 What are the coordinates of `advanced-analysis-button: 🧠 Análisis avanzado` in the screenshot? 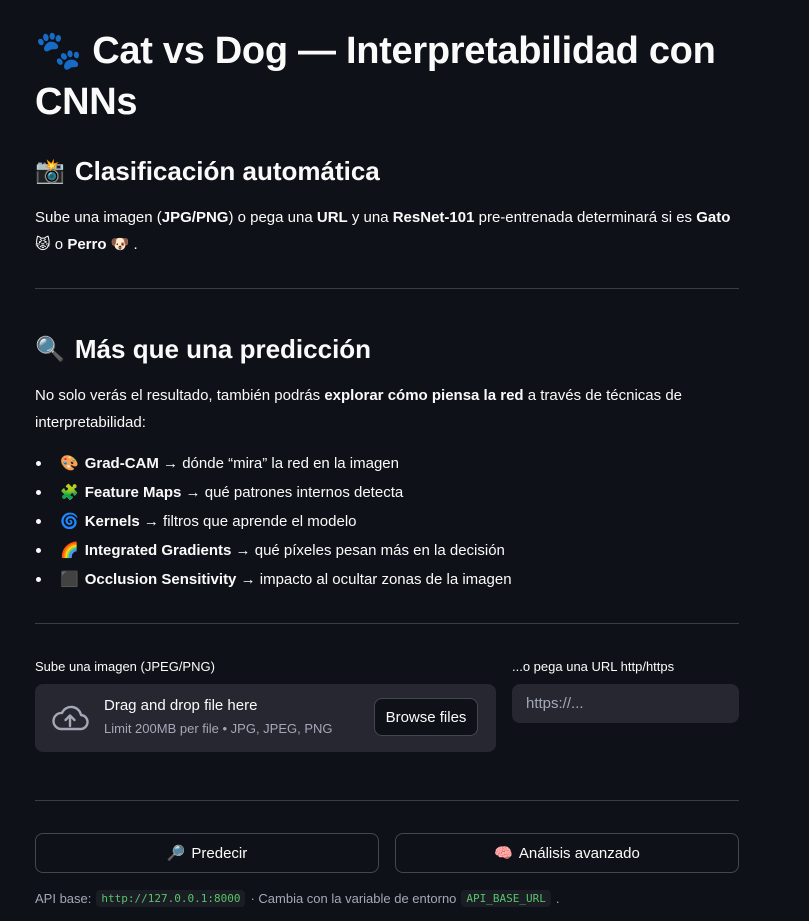 It's located at (567, 853).